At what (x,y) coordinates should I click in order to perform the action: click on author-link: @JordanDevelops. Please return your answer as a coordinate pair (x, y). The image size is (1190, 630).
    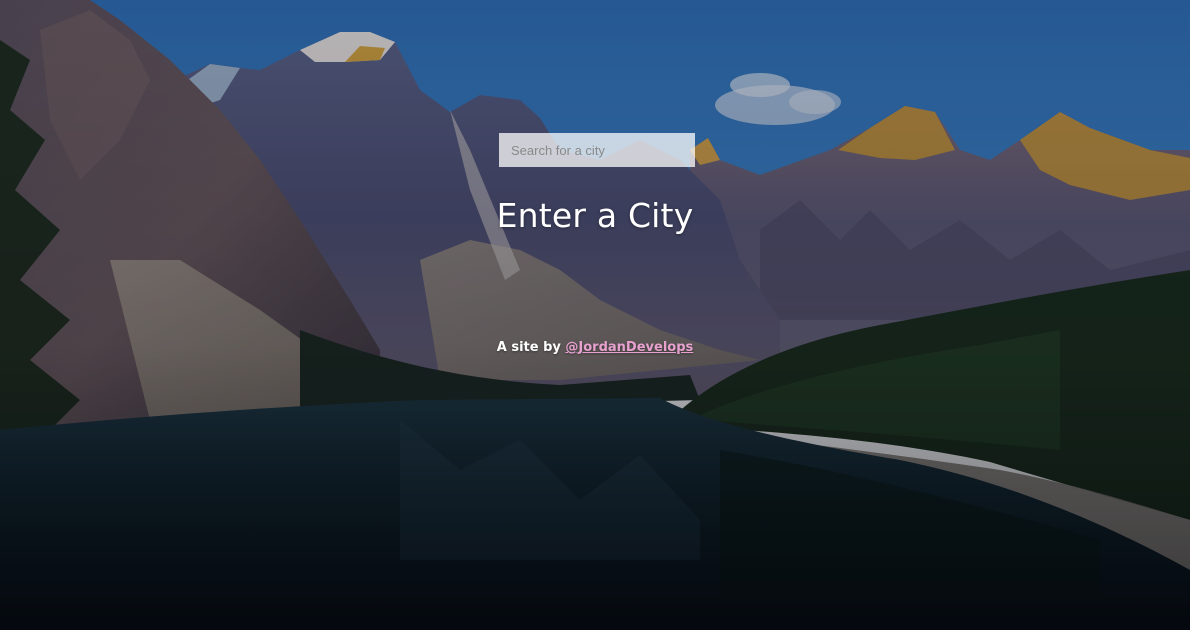
    Looking at the image, I should click on (629, 347).